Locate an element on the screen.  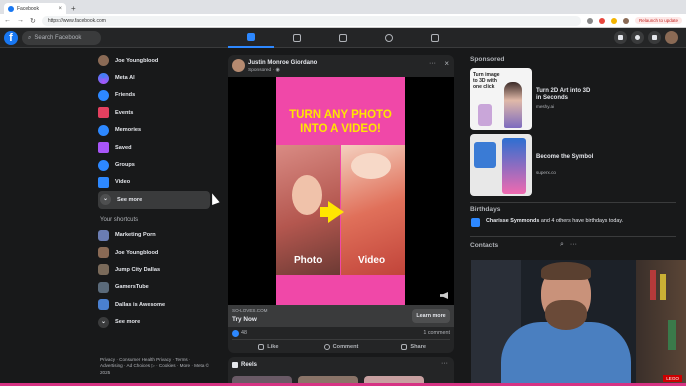
see-more-label: See more is located at coordinates (128, 322).